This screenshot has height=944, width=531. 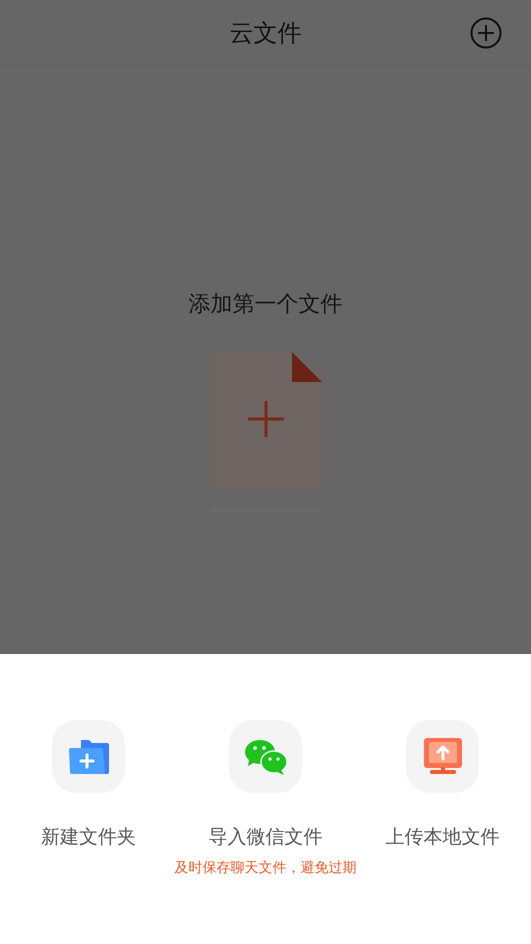 I want to click on folder-plus-icon, so click(x=88, y=757).